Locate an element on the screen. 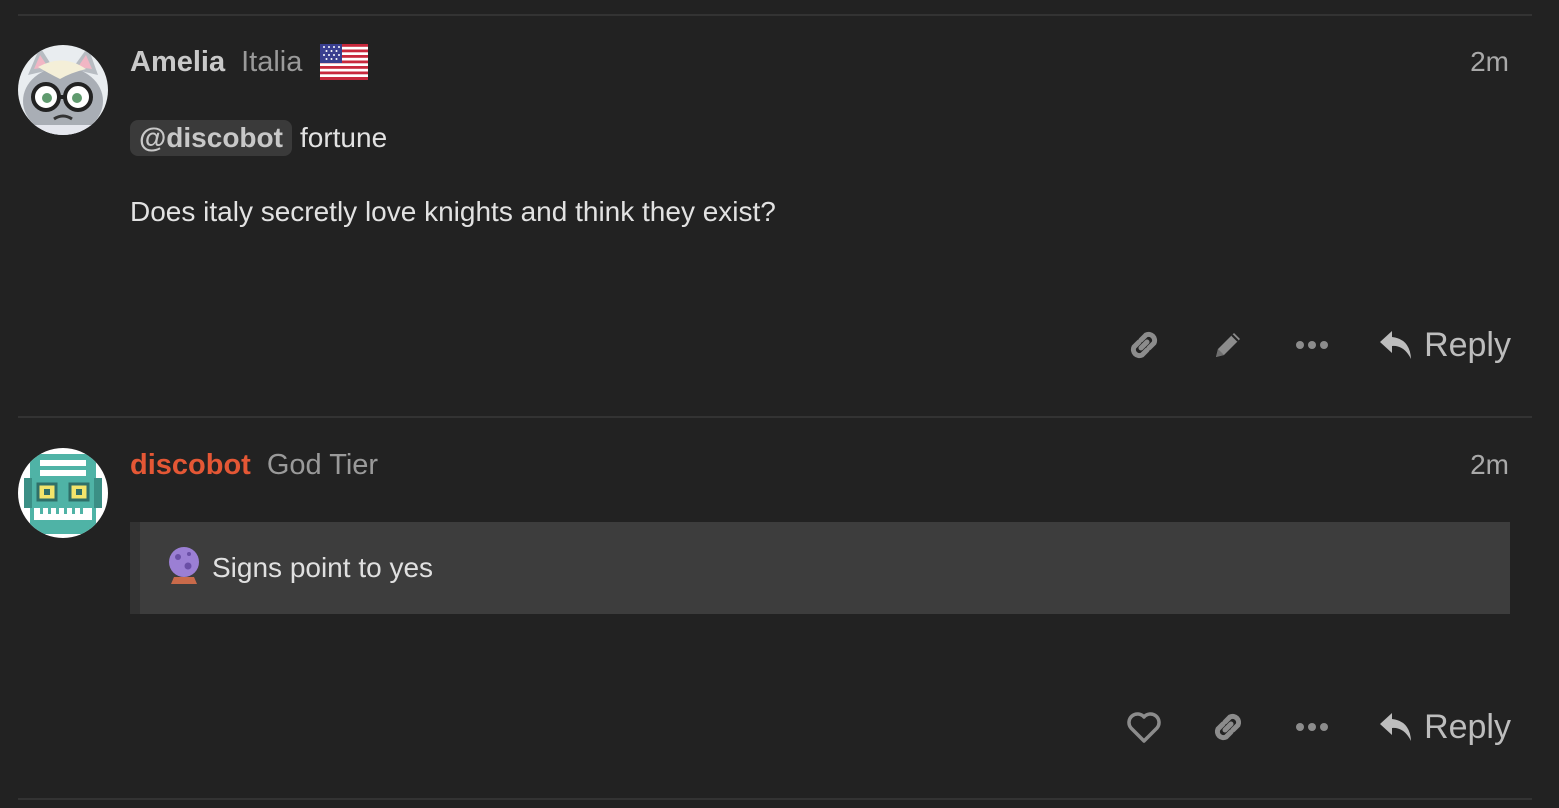 The width and height of the screenshot is (1559, 808). fortune-blockquote: Signs point to yes is located at coordinates (820, 568).